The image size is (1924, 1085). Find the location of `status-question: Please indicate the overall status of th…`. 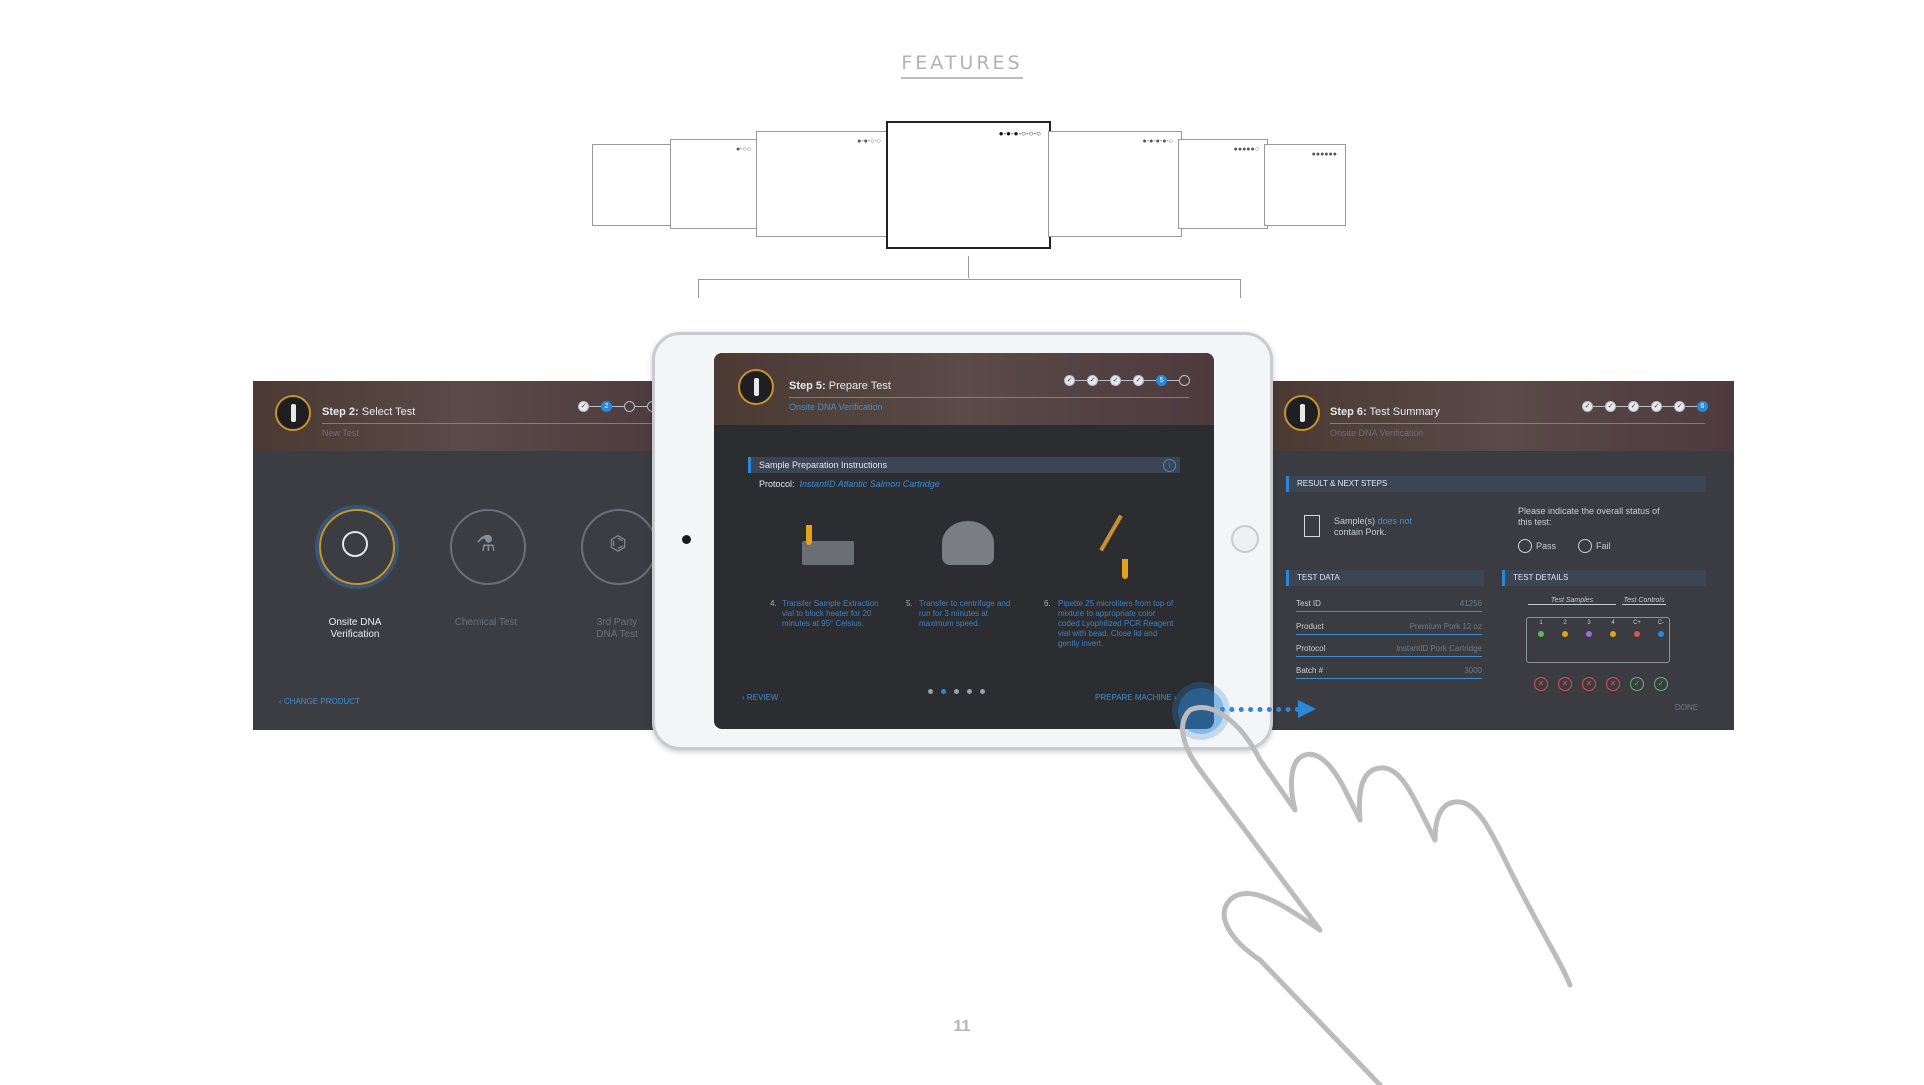

status-question: Please indicate the overall status of th… is located at coordinates (1589, 516).